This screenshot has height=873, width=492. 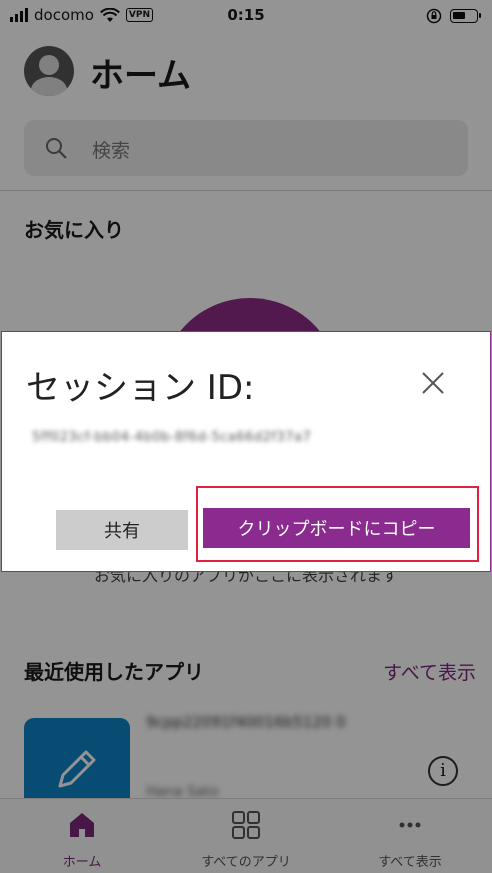 I want to click on session-id-value: 5ff023cf-bb04-4b0b-8f6d-5ca66d2f37a7, so click(x=172, y=437).